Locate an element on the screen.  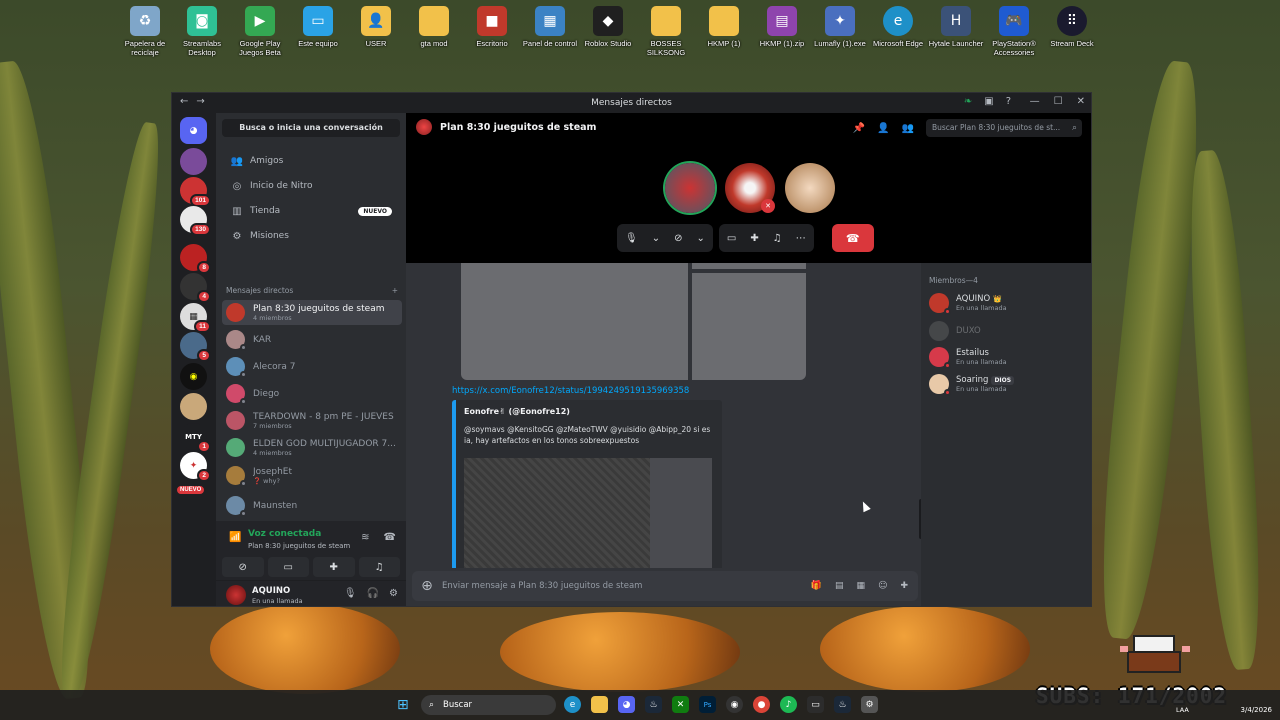
photoshop-icon: Ps is located at coordinates (707, 704).